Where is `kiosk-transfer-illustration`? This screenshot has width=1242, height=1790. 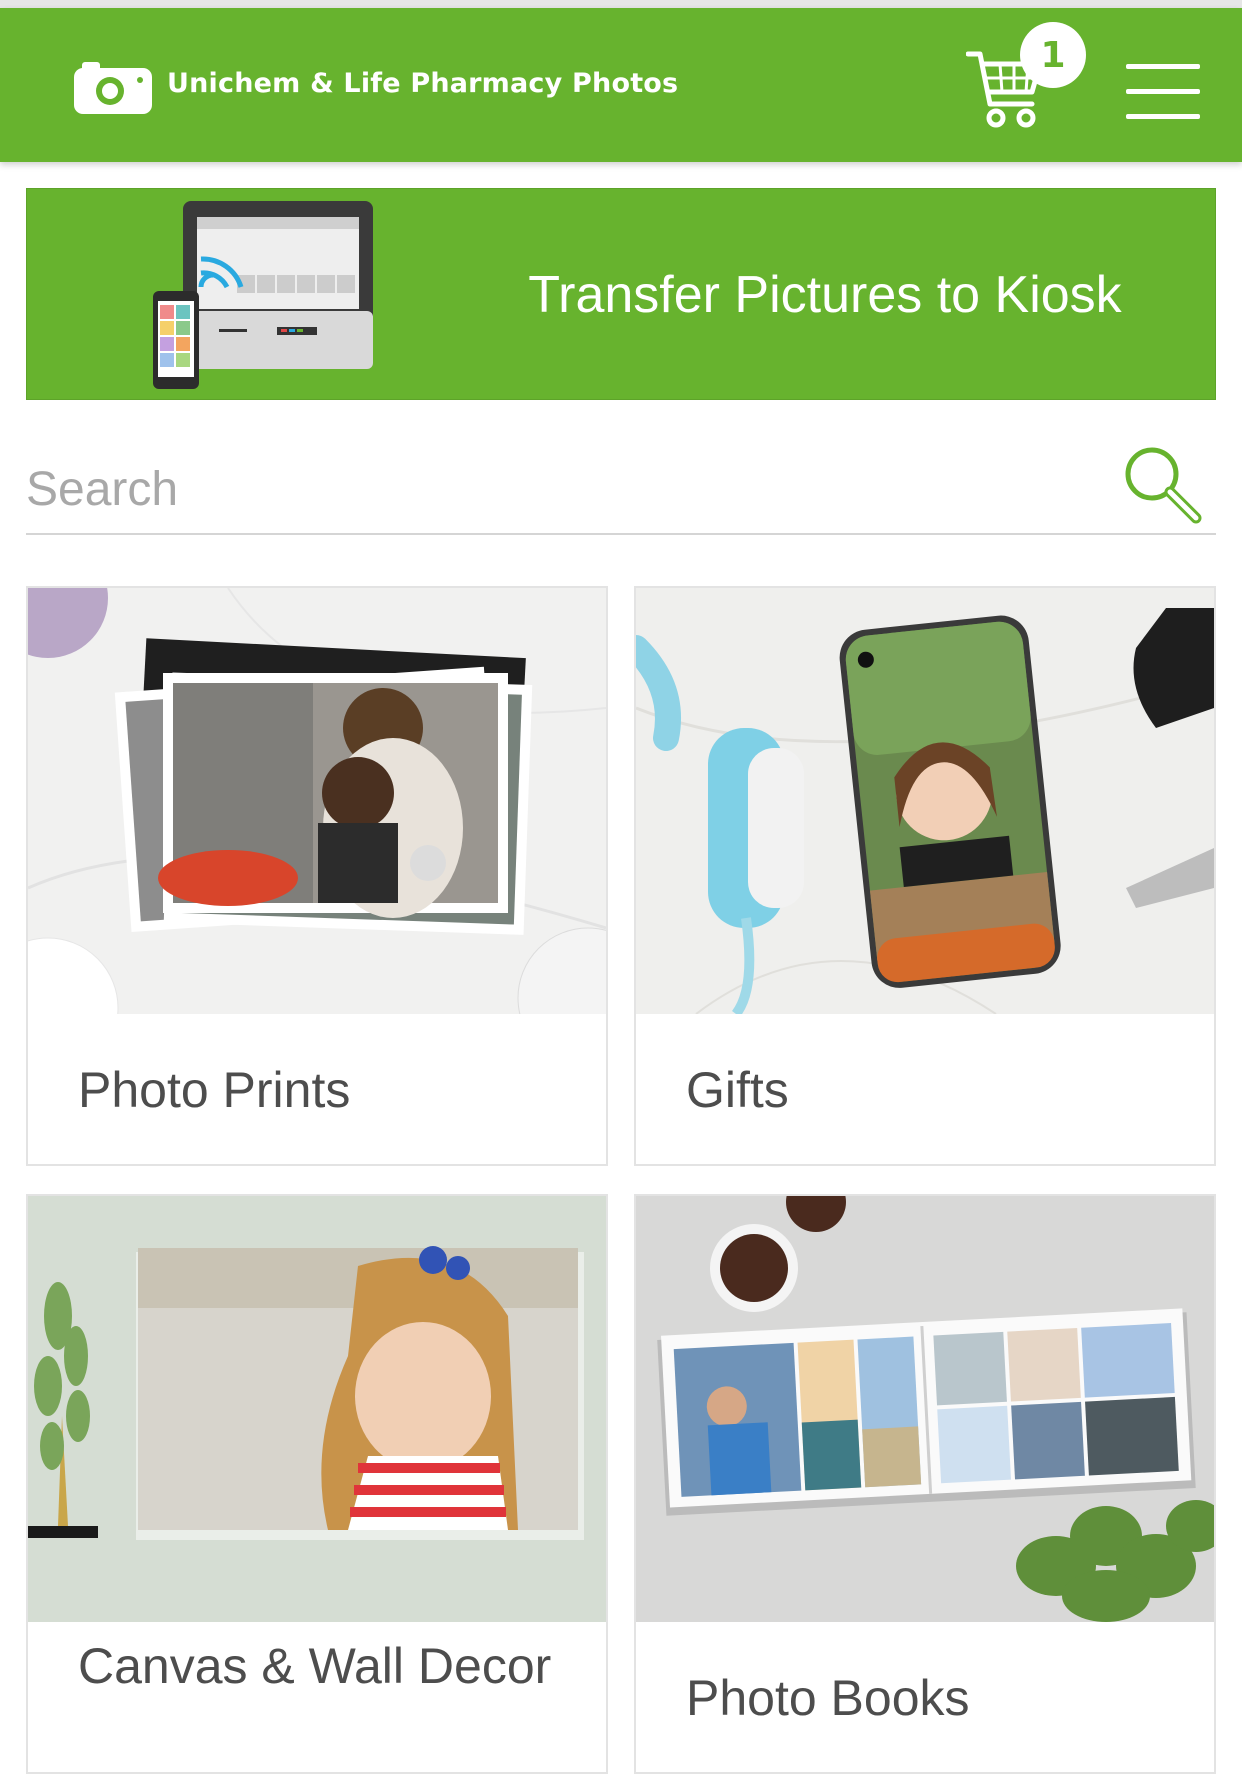
kiosk-transfer-illustration is located at coordinates (263, 295).